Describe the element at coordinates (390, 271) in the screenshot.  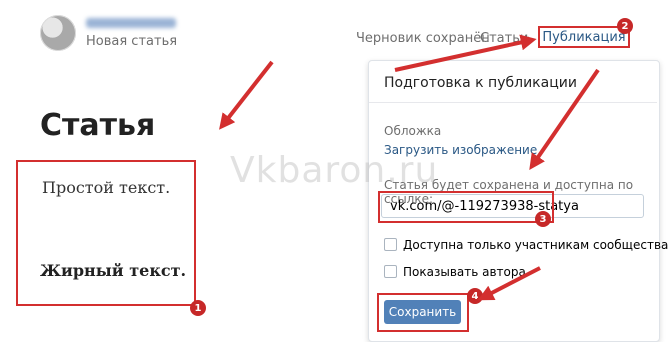
I see `show-author-checkbox` at that location.